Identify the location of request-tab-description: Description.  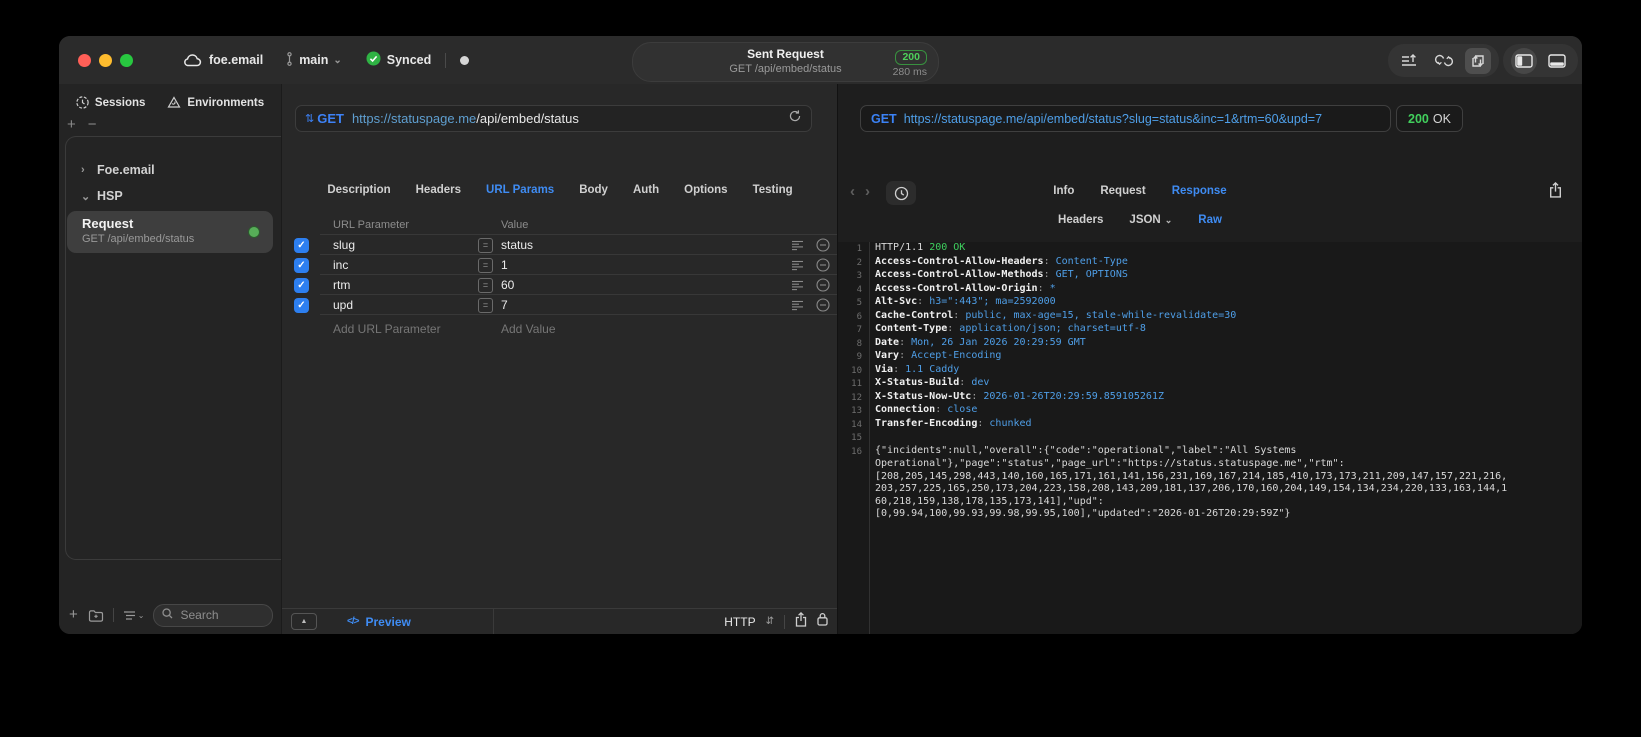
(358, 190).